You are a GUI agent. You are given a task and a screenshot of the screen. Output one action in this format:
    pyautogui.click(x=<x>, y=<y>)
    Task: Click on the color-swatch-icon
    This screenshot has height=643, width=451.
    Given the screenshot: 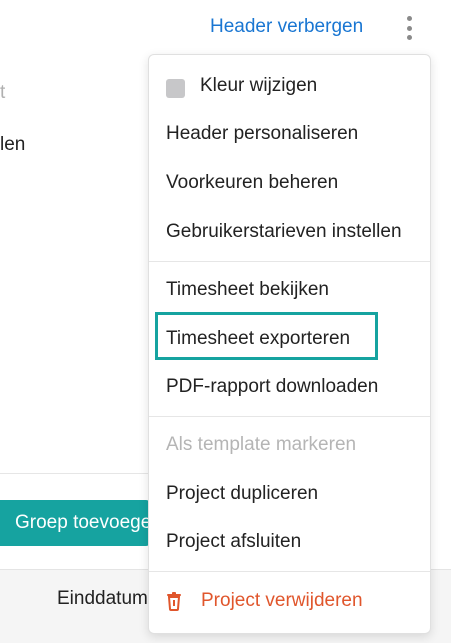 What is the action you would take?
    pyautogui.click(x=175, y=88)
    